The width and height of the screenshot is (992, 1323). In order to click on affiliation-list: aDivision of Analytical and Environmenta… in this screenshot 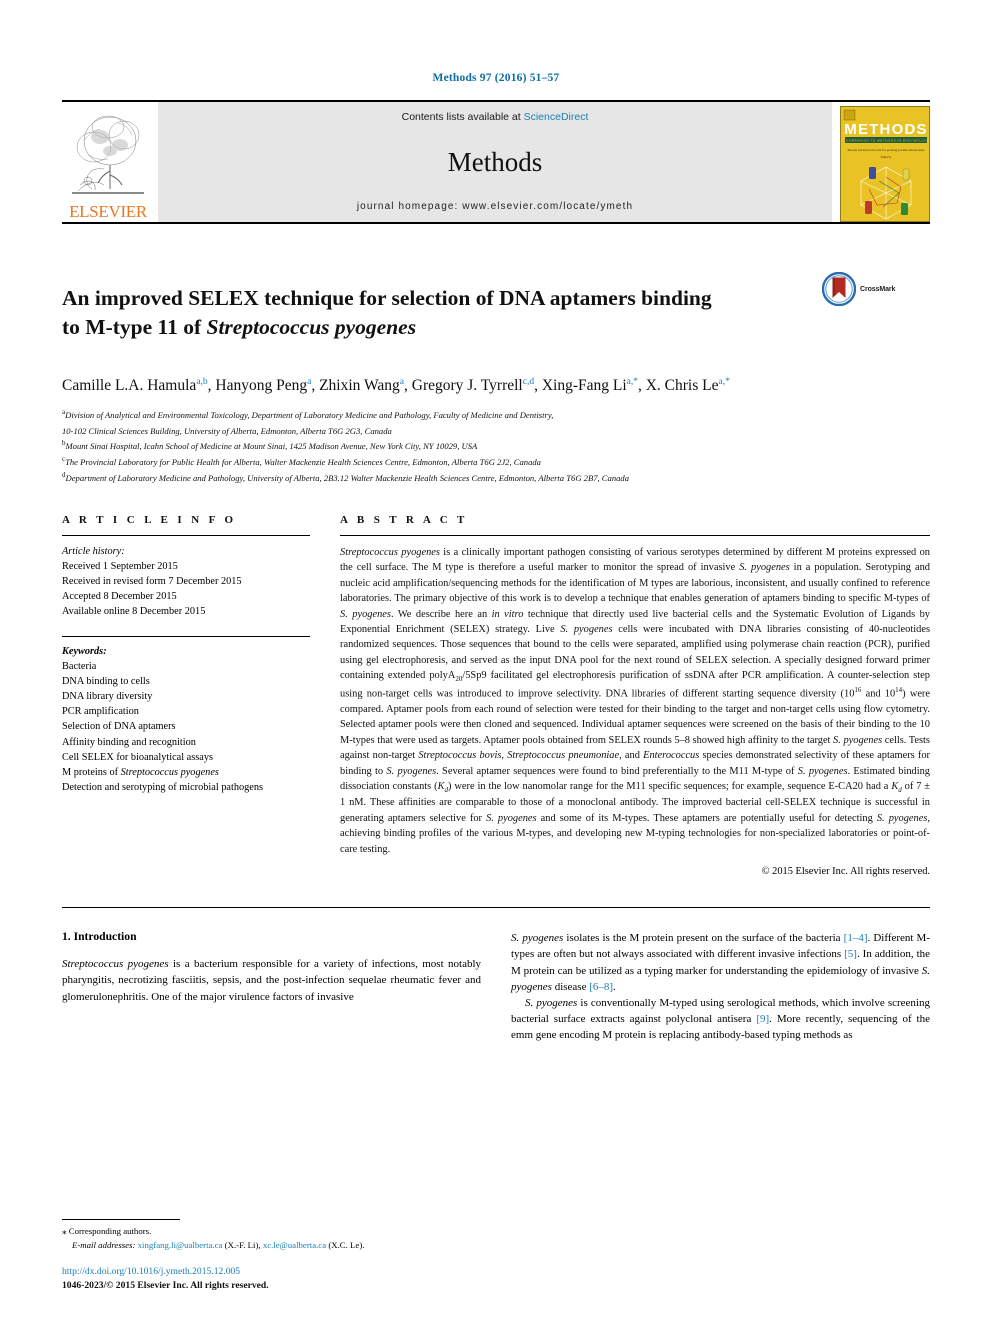, I will do `click(496, 446)`.